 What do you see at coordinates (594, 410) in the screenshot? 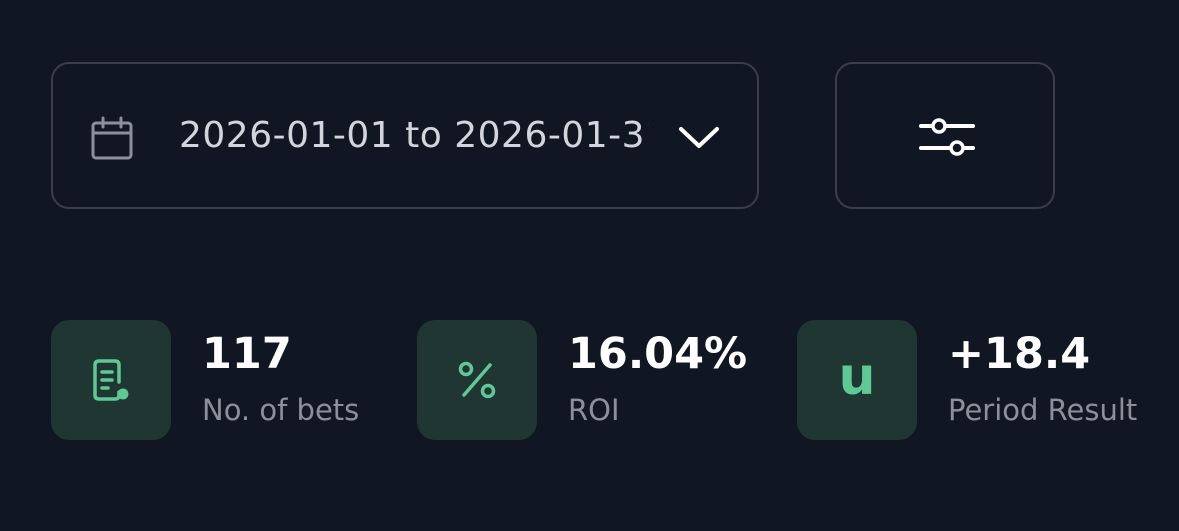
I see `roi-label: ROI` at bounding box center [594, 410].